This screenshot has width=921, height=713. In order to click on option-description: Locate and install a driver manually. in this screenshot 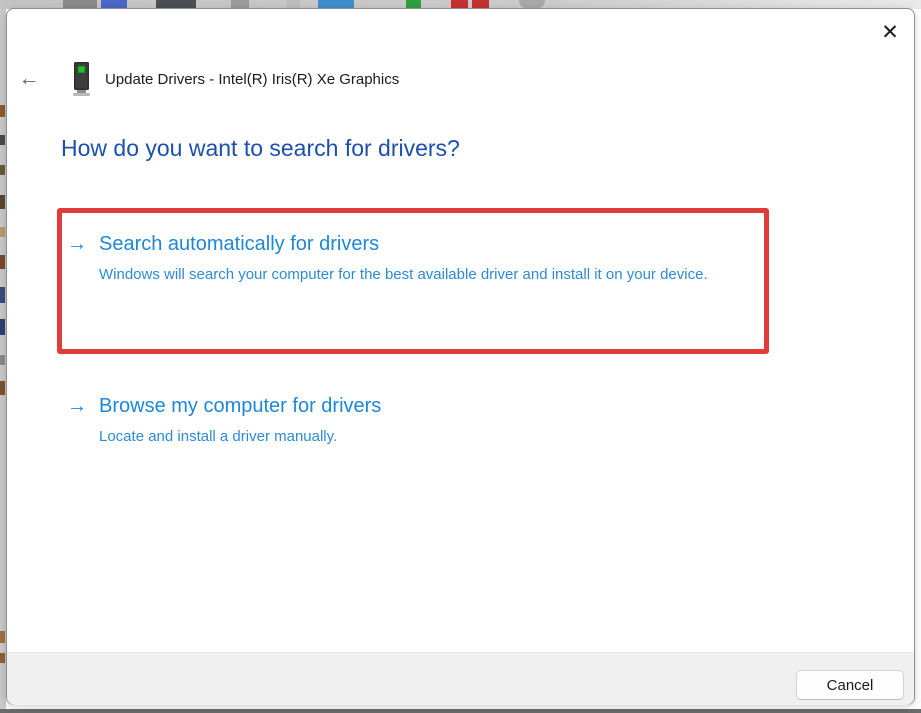, I will do `click(218, 436)`.